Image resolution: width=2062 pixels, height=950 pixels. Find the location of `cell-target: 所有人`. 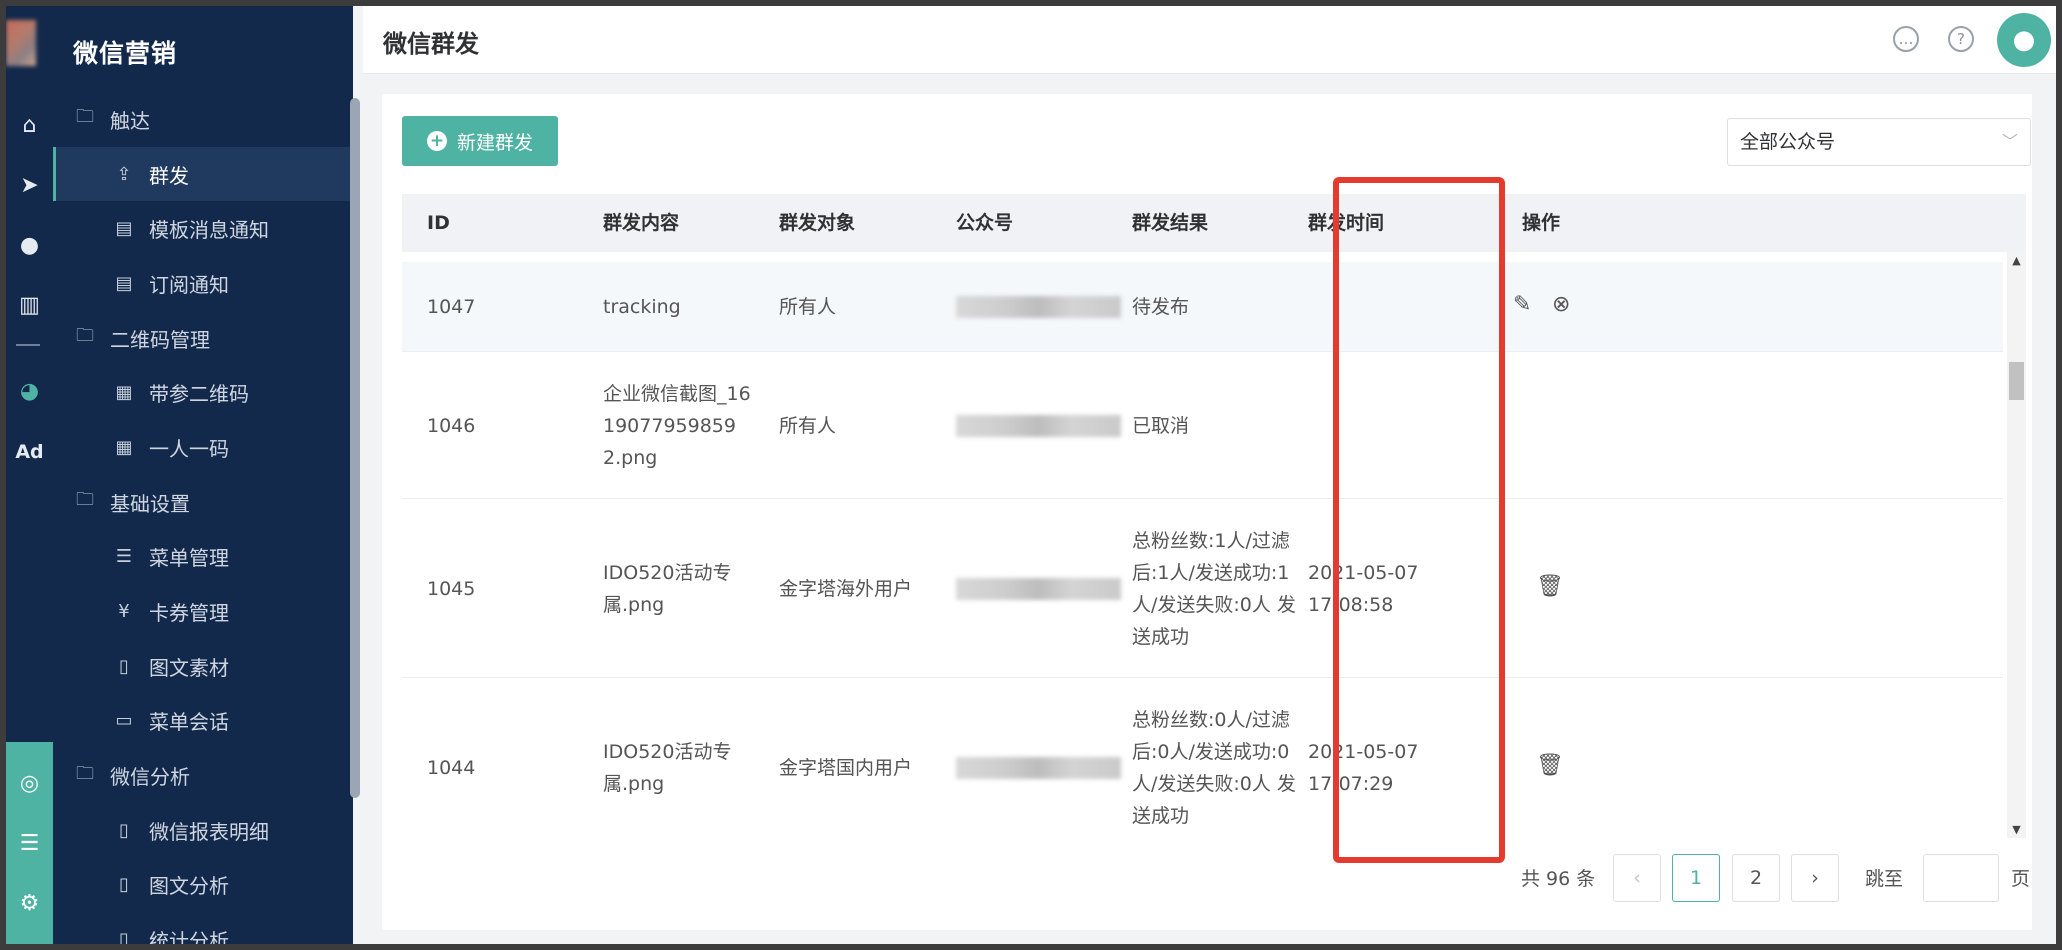

cell-target: 所有人 is located at coordinates (808, 426).